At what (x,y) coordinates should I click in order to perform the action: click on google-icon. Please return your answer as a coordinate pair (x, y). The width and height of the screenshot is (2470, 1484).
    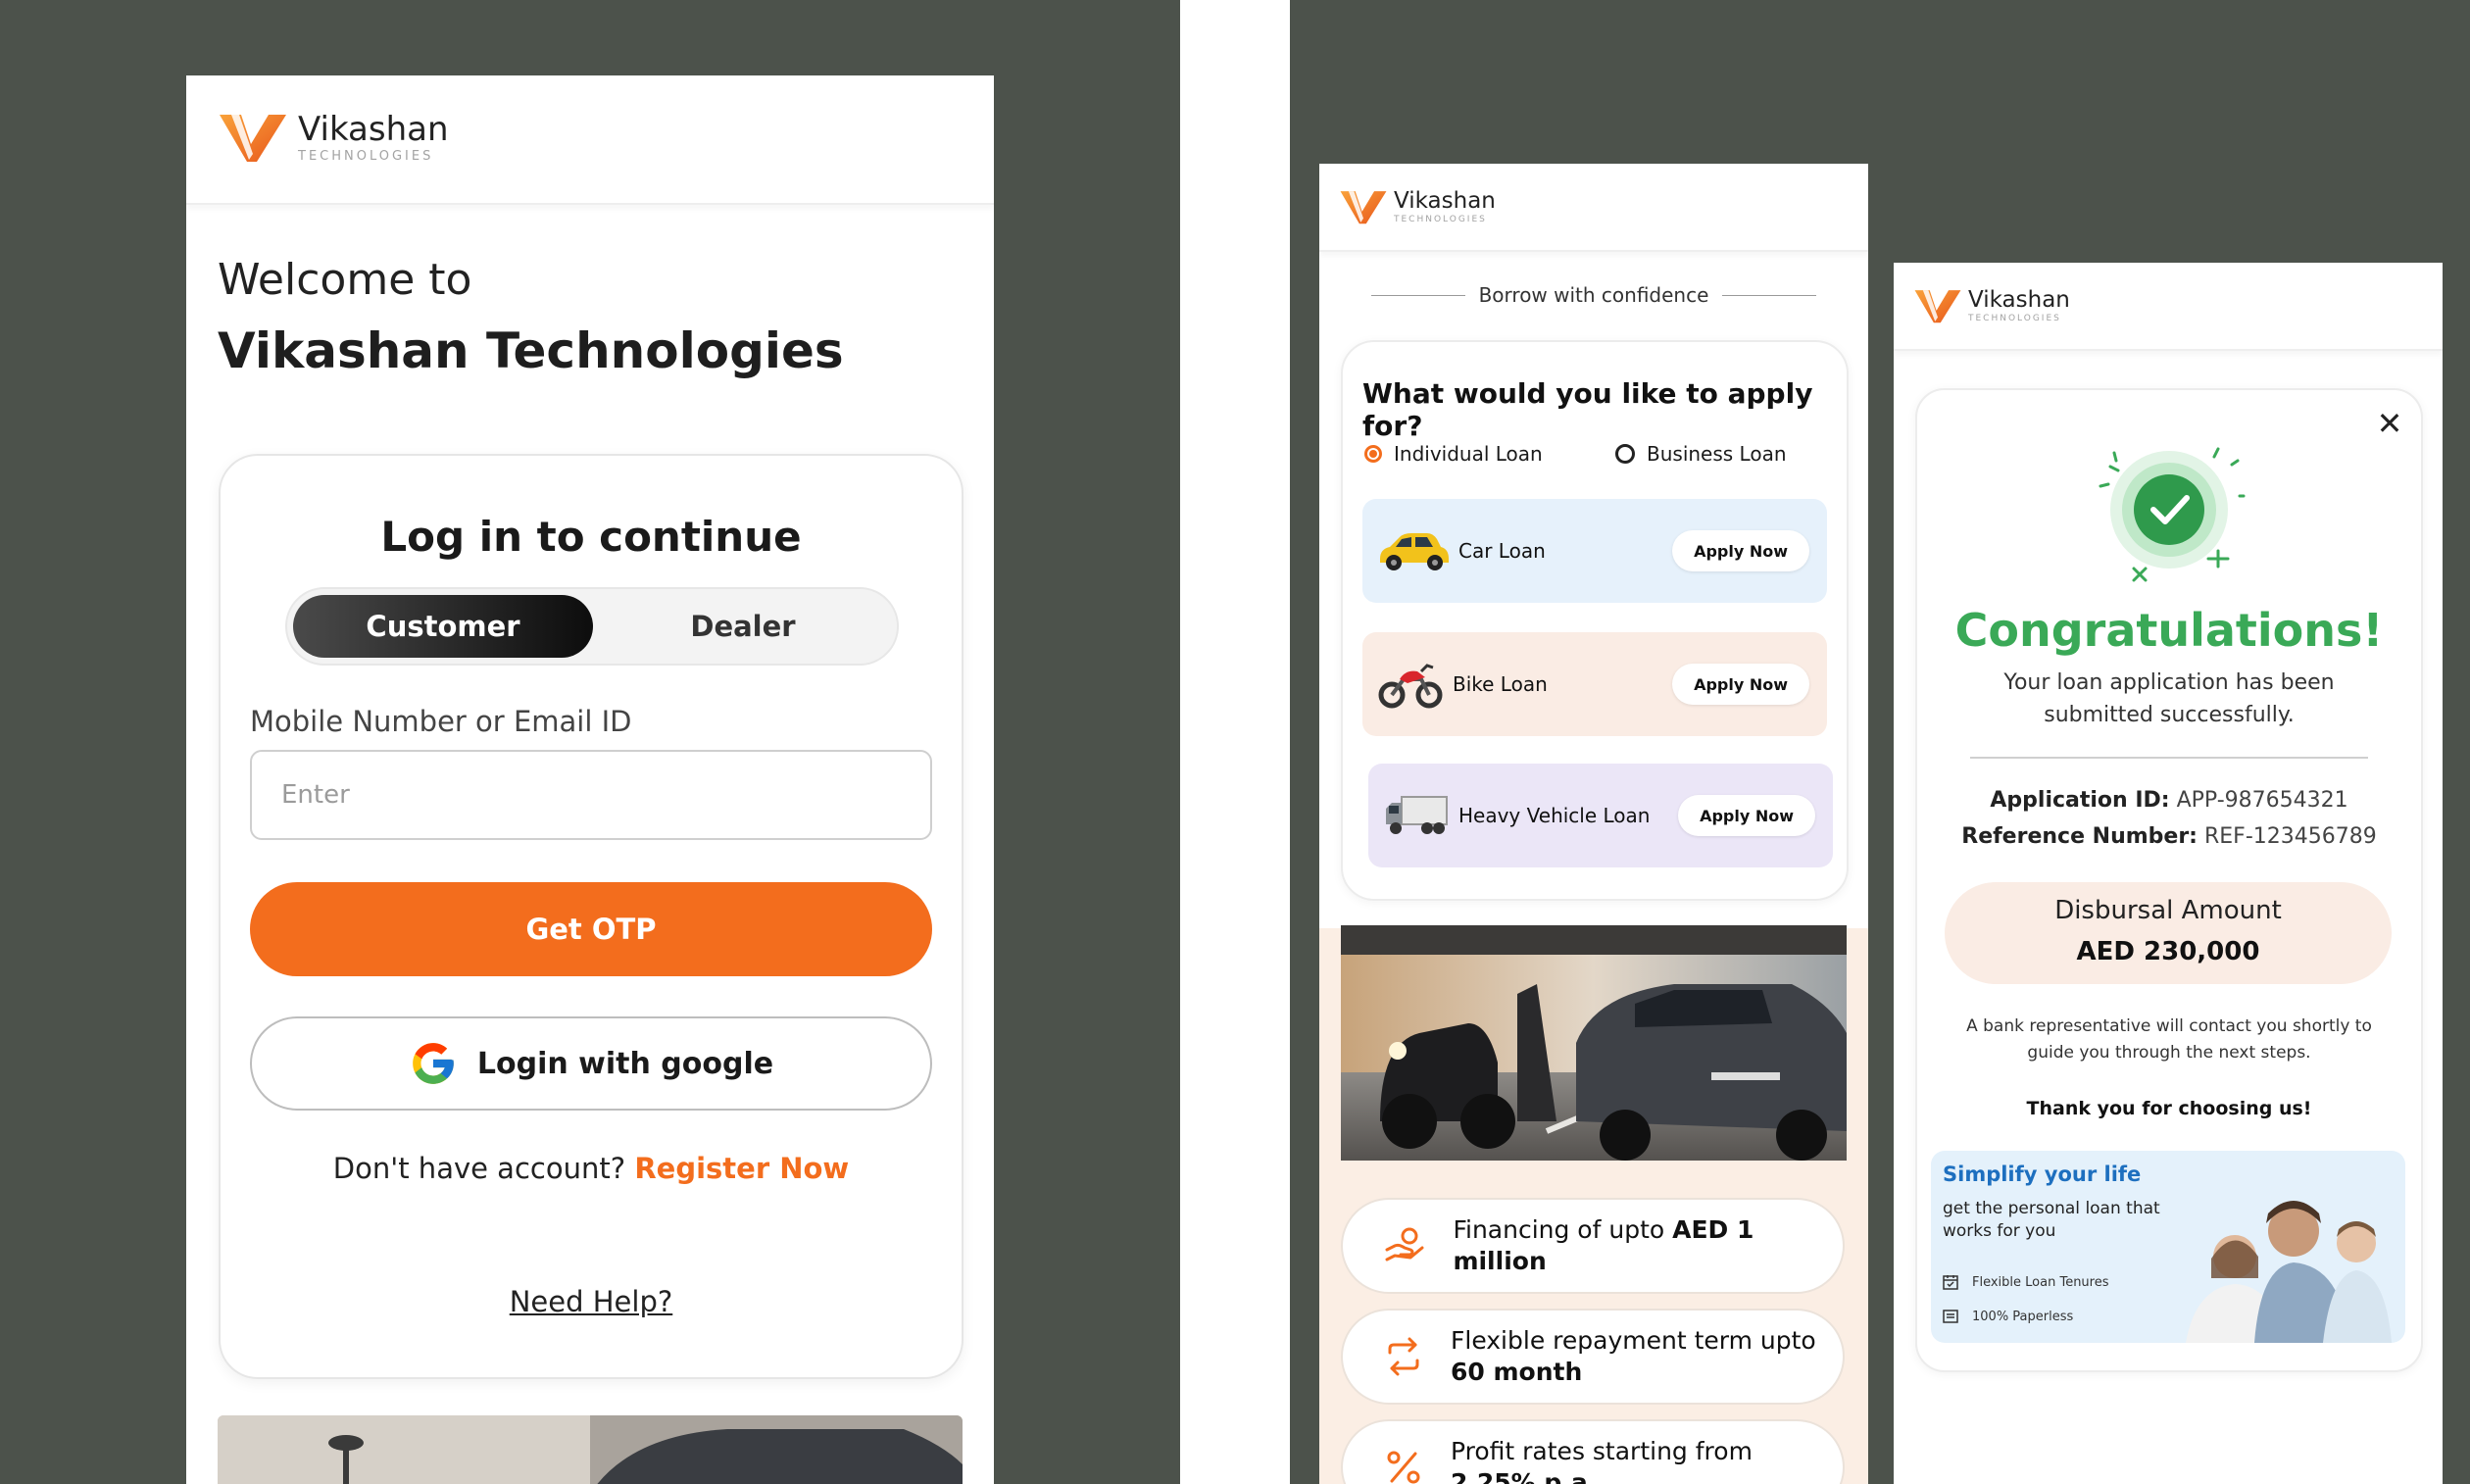
    Looking at the image, I should click on (433, 1063).